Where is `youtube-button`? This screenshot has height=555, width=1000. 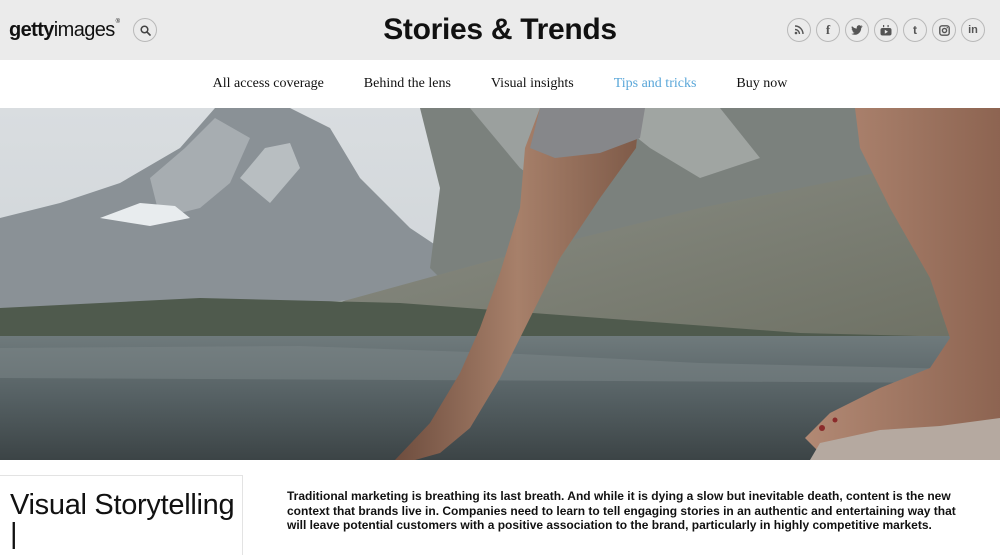 youtube-button is located at coordinates (886, 30).